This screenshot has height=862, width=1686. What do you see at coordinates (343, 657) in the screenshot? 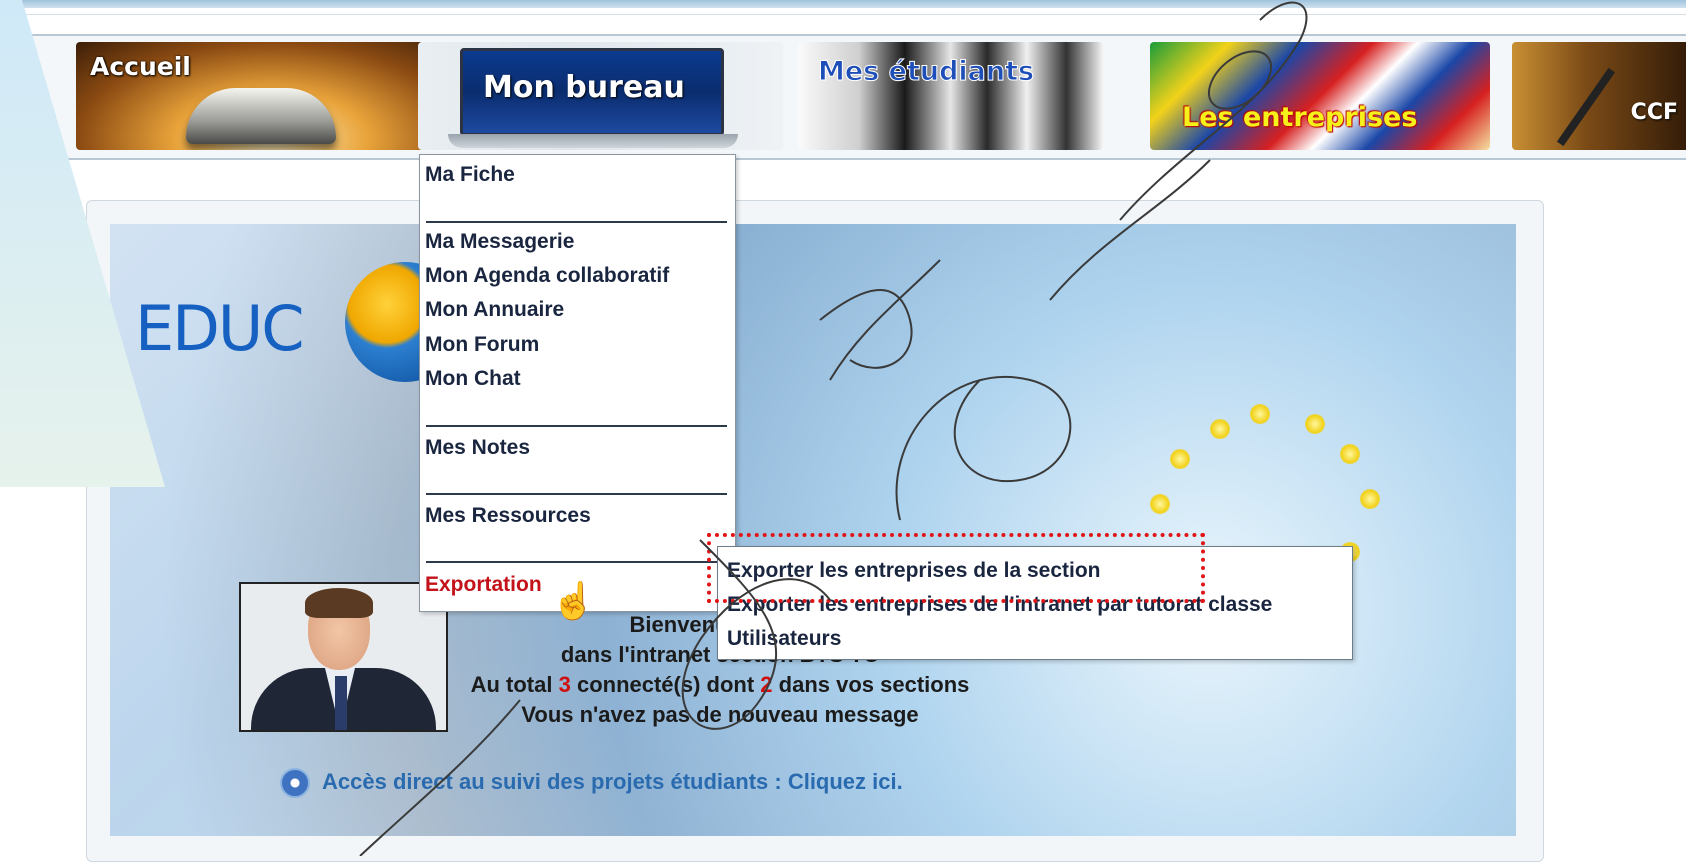
I see `avatar` at bounding box center [343, 657].